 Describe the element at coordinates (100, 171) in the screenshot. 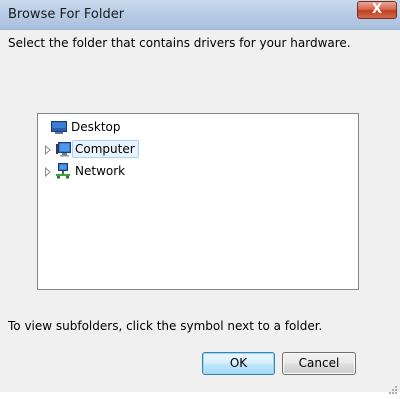

I see `tree-item-label: Network` at that location.